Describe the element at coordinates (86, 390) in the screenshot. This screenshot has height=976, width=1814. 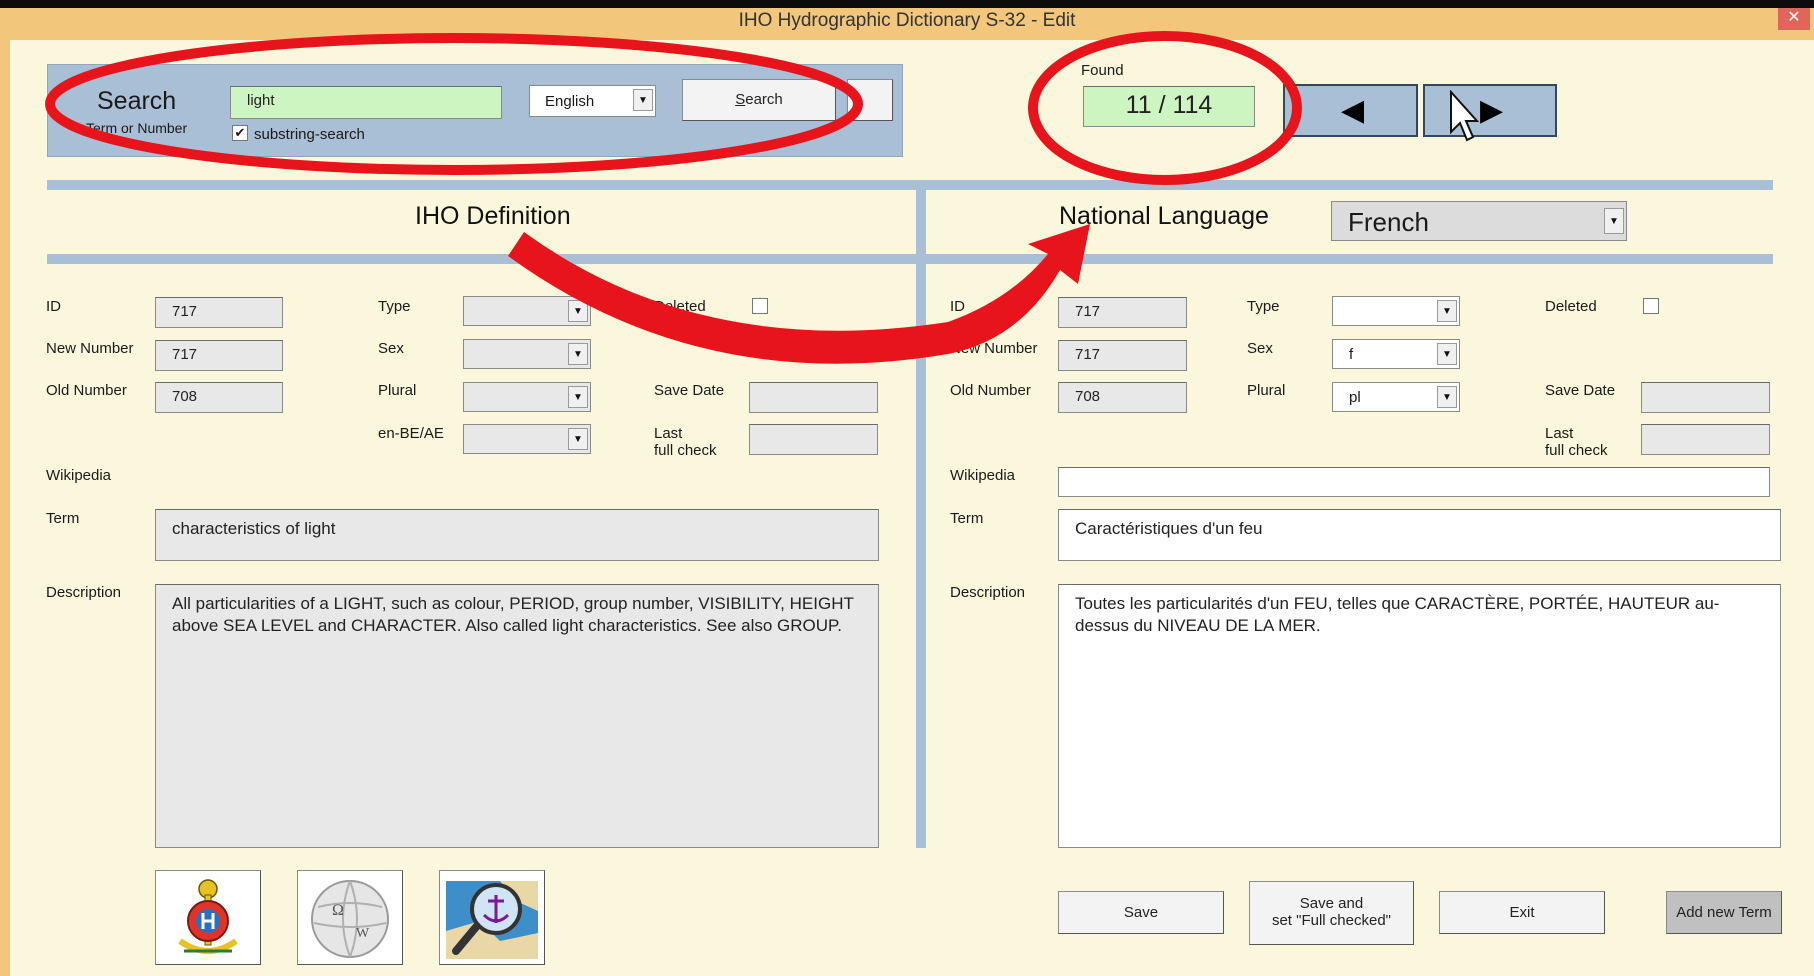
I see `iho-old-number-label: Old Number` at that location.